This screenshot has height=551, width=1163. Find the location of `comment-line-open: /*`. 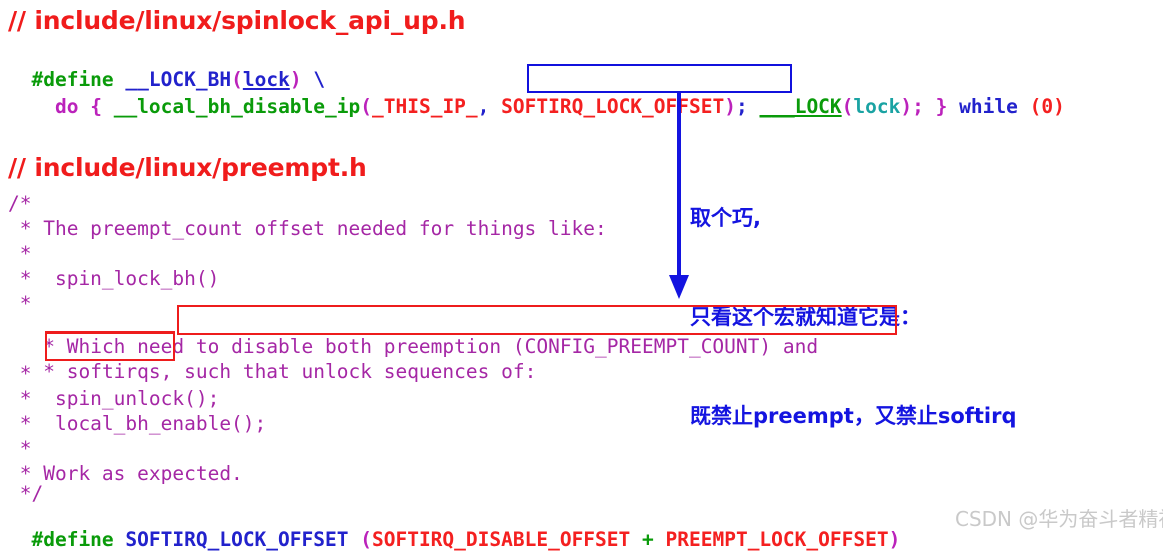

comment-line-open: /* is located at coordinates (20, 203).